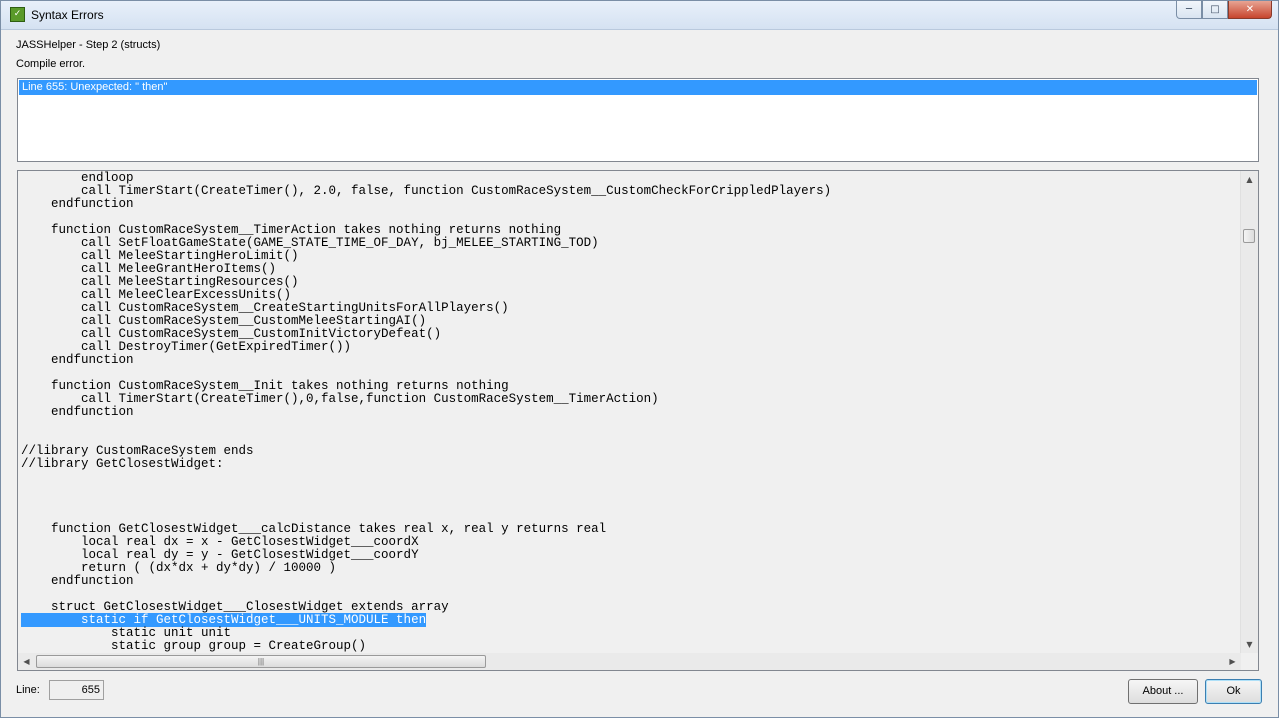 The image size is (1279, 718). Describe the element at coordinates (28, 690) in the screenshot. I see `line-label: Line:` at that location.